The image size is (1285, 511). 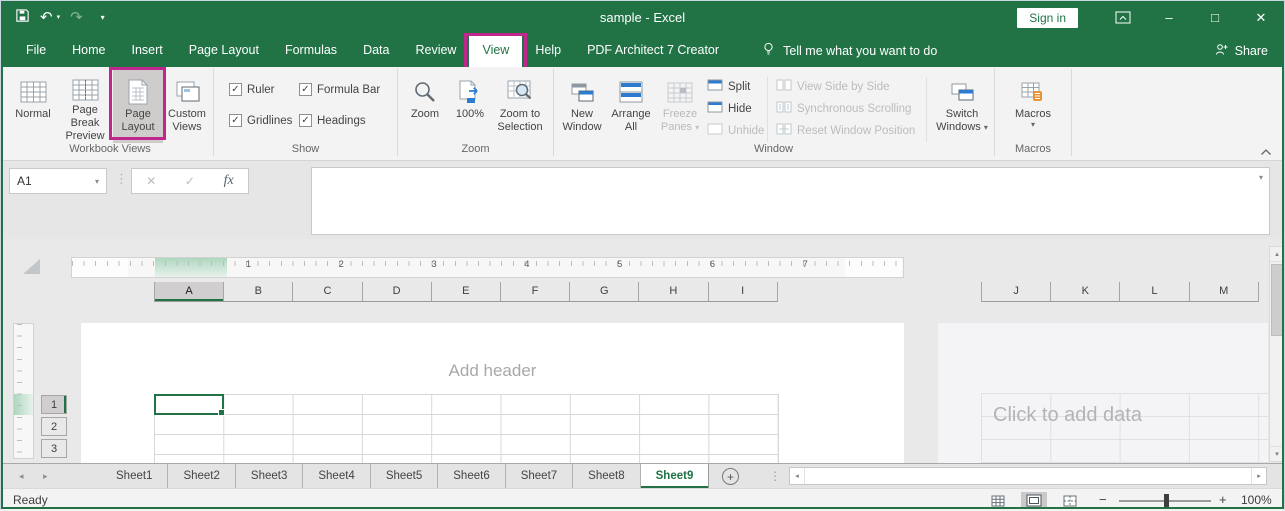 I want to click on sheet-nav-left-icon: ◂, so click(x=21, y=476).